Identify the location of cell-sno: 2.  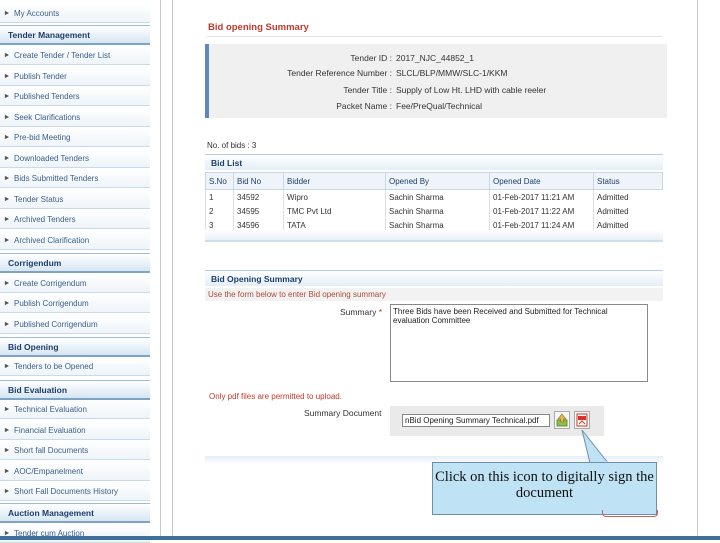
(219, 211).